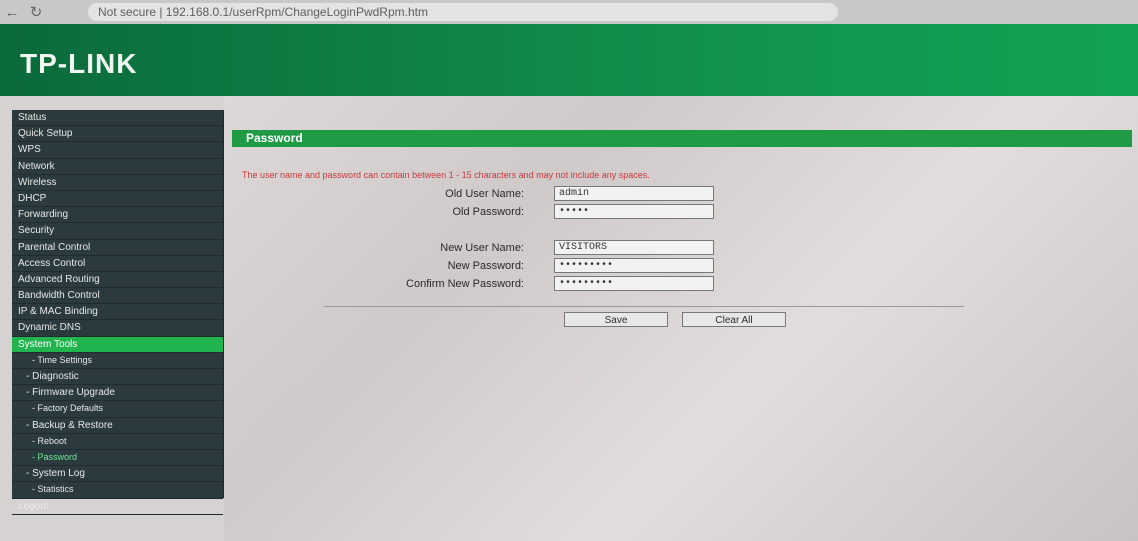  What do you see at coordinates (117, 507) in the screenshot?
I see `sidebar-item-logout: Logout` at bounding box center [117, 507].